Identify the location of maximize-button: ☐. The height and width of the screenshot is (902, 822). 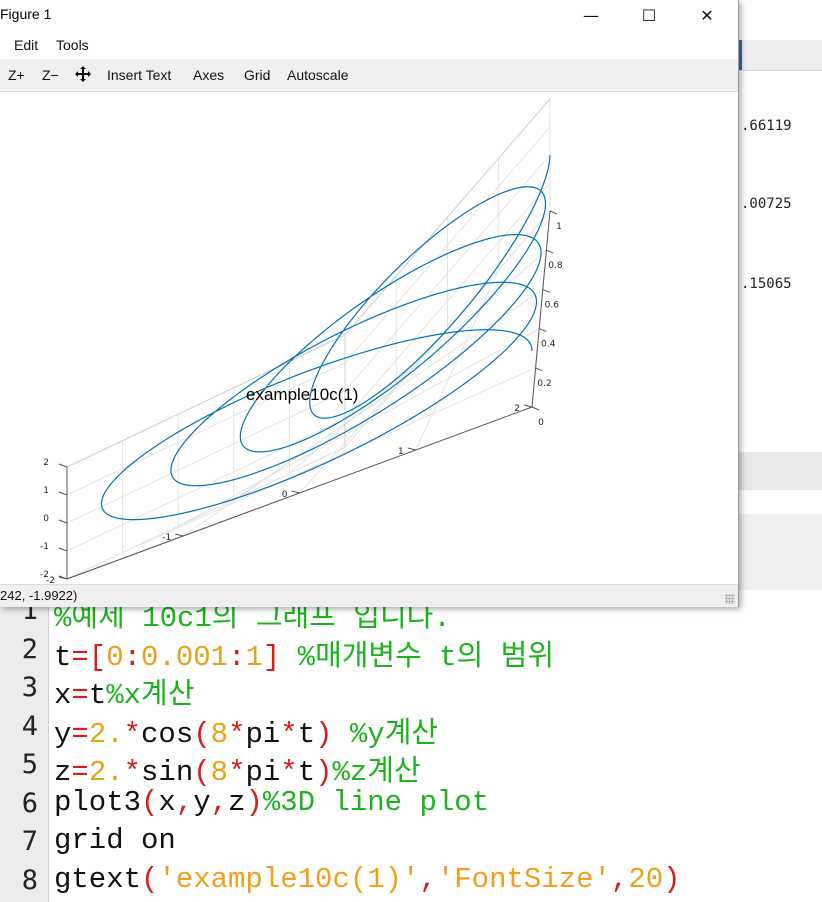
(649, 15).